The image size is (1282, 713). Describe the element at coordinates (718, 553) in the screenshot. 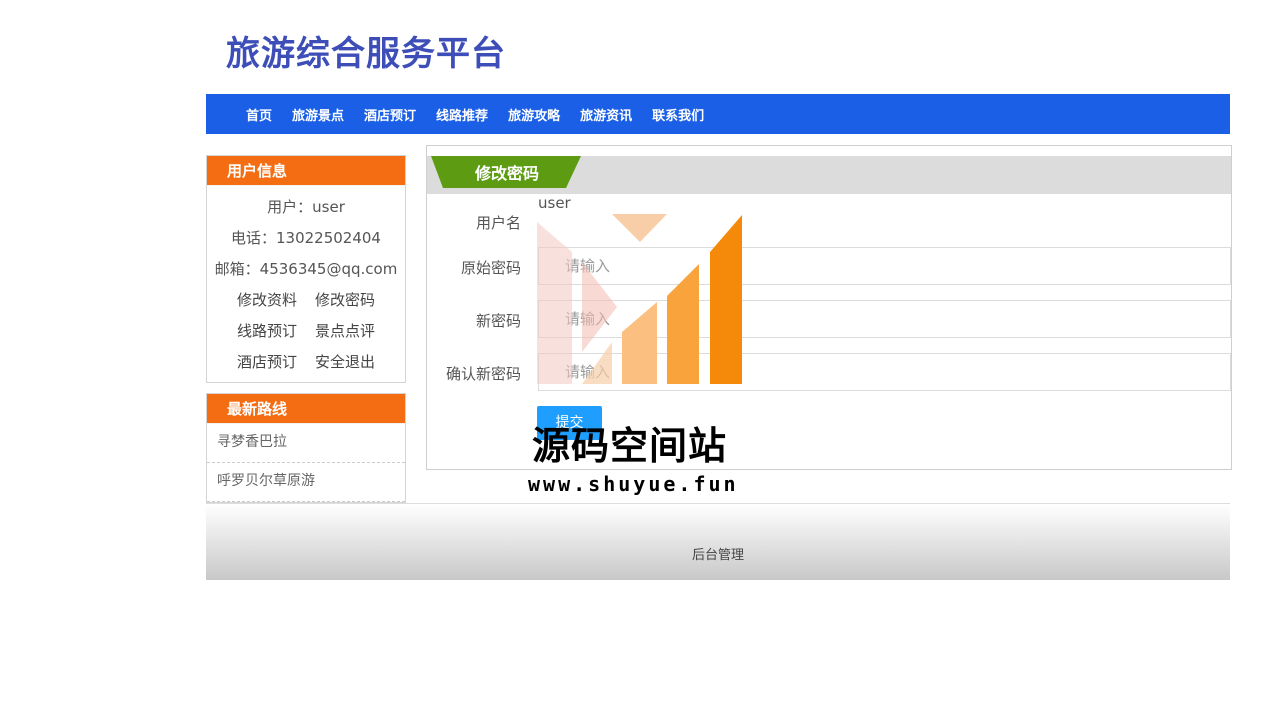

I see `admin-link: 后台管理` at that location.